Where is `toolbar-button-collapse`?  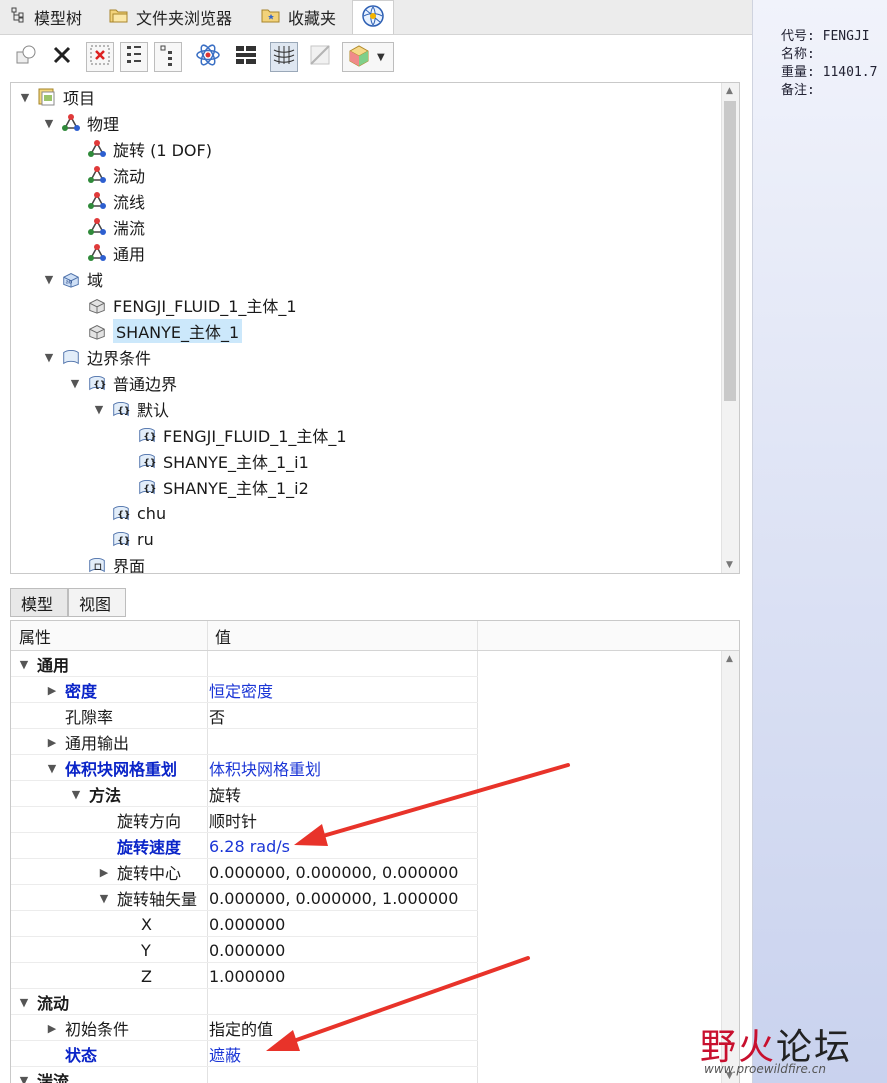 toolbar-button-collapse is located at coordinates (168, 57).